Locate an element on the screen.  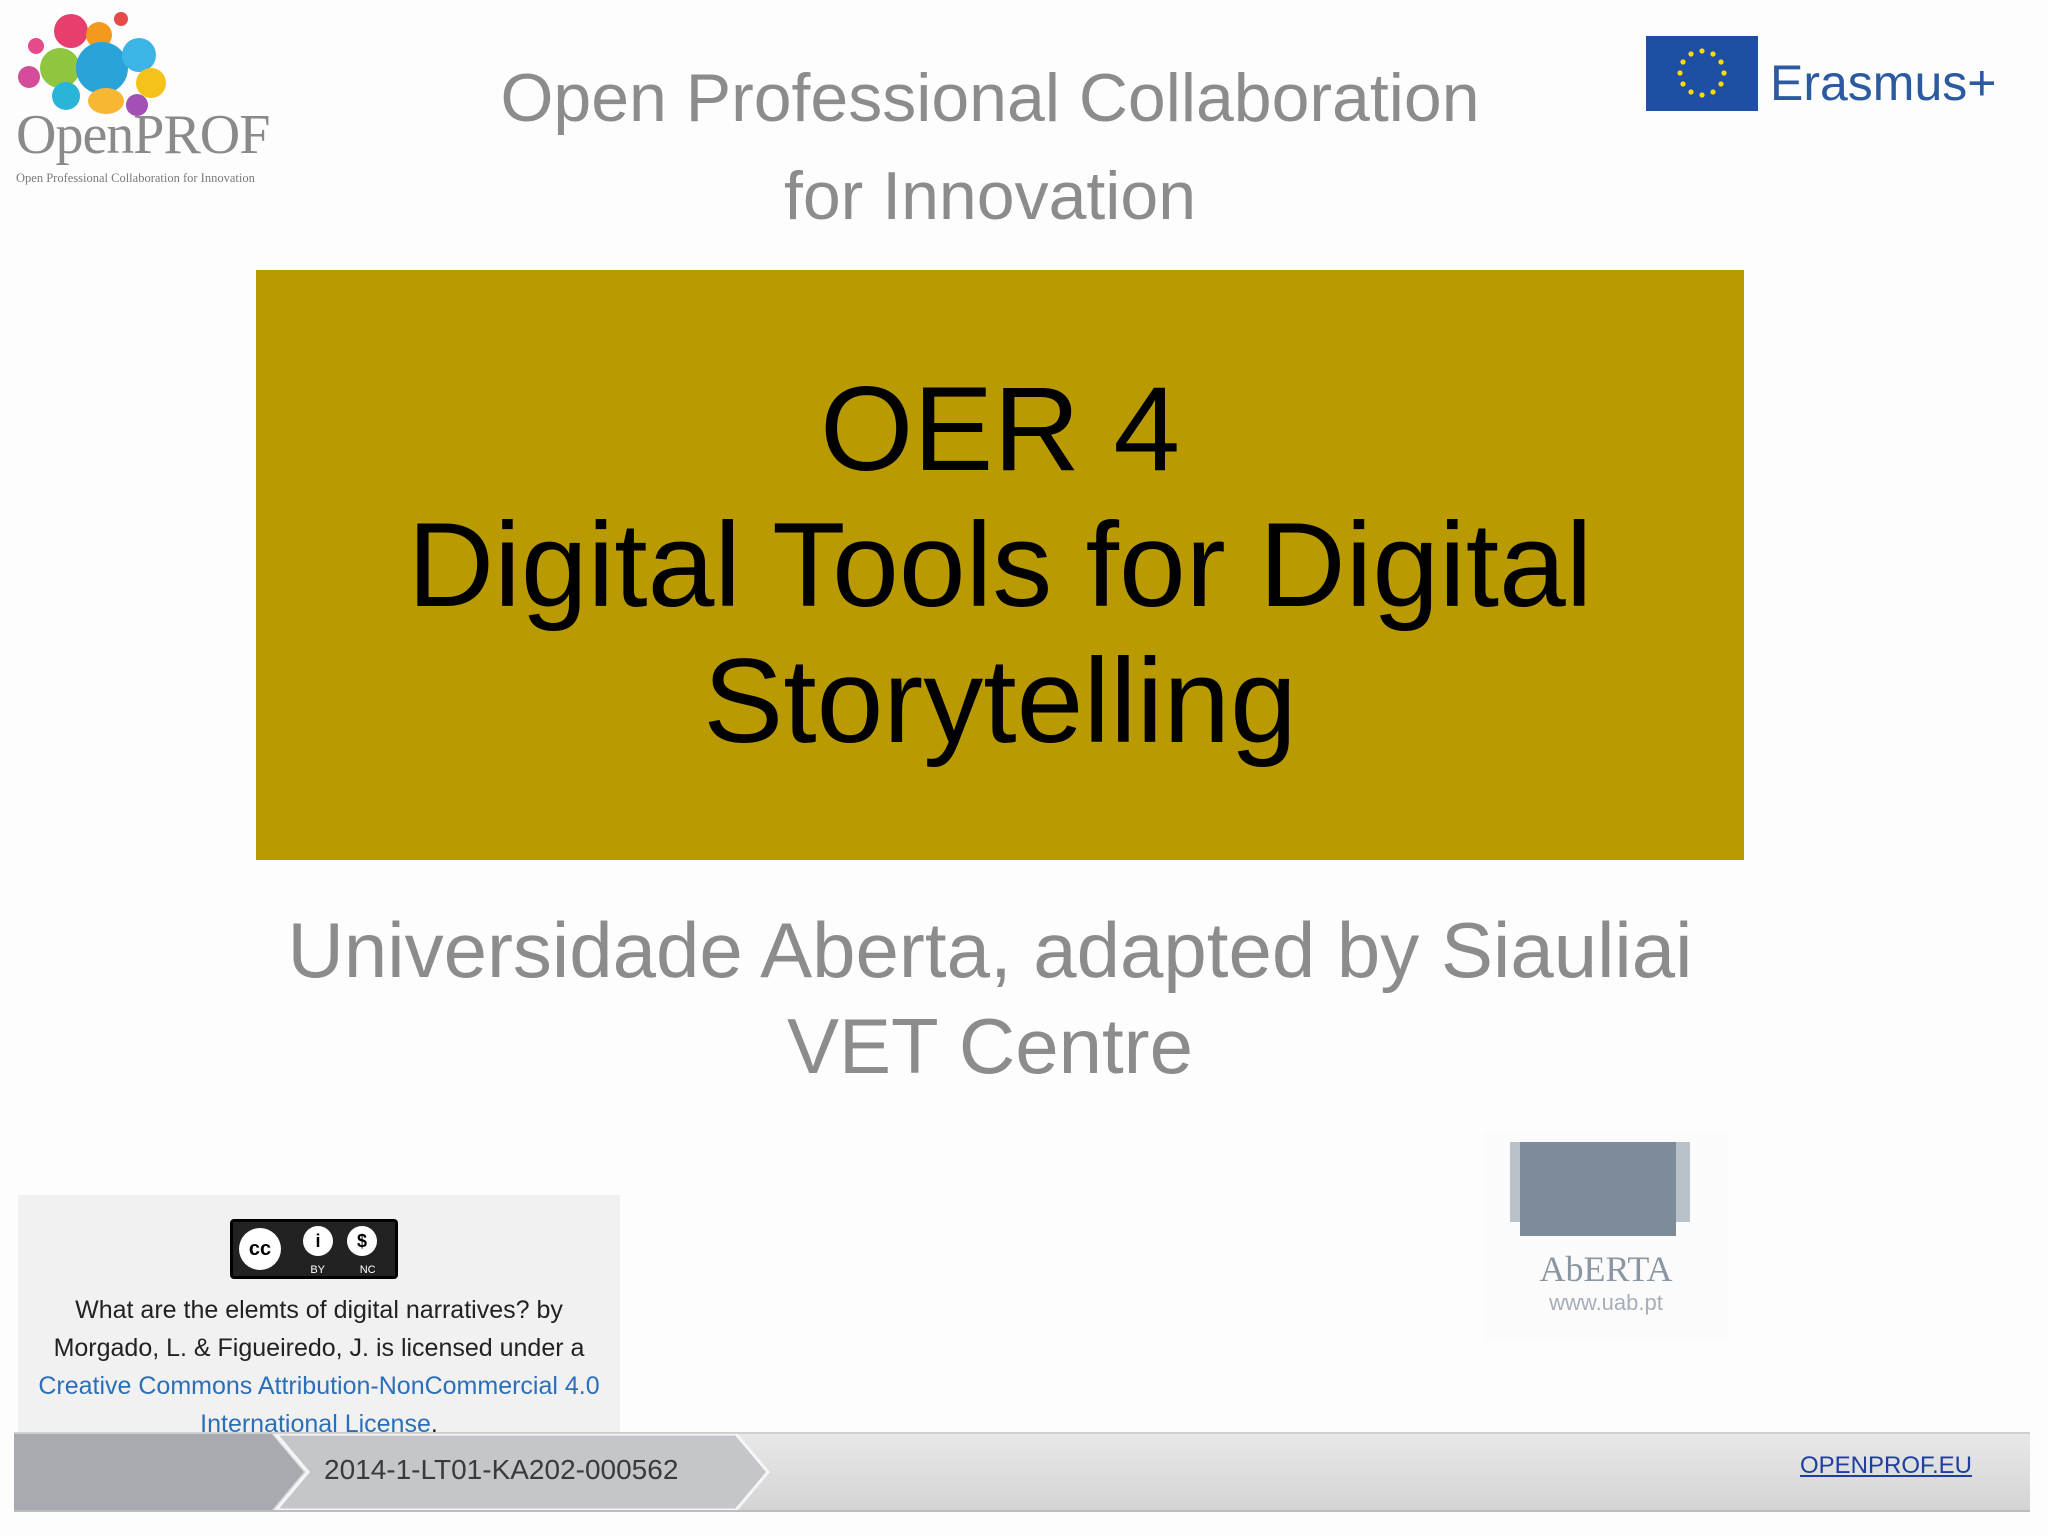
header-title-line-2: for Innovation is located at coordinates (990, 196).